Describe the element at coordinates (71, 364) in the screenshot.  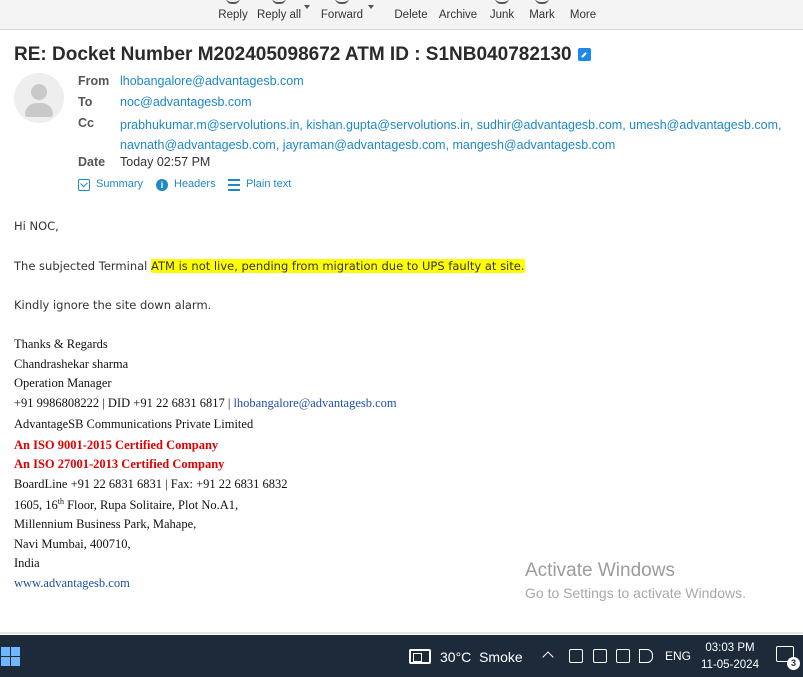
I see `signature-name: Chandrashekar sharma` at that location.